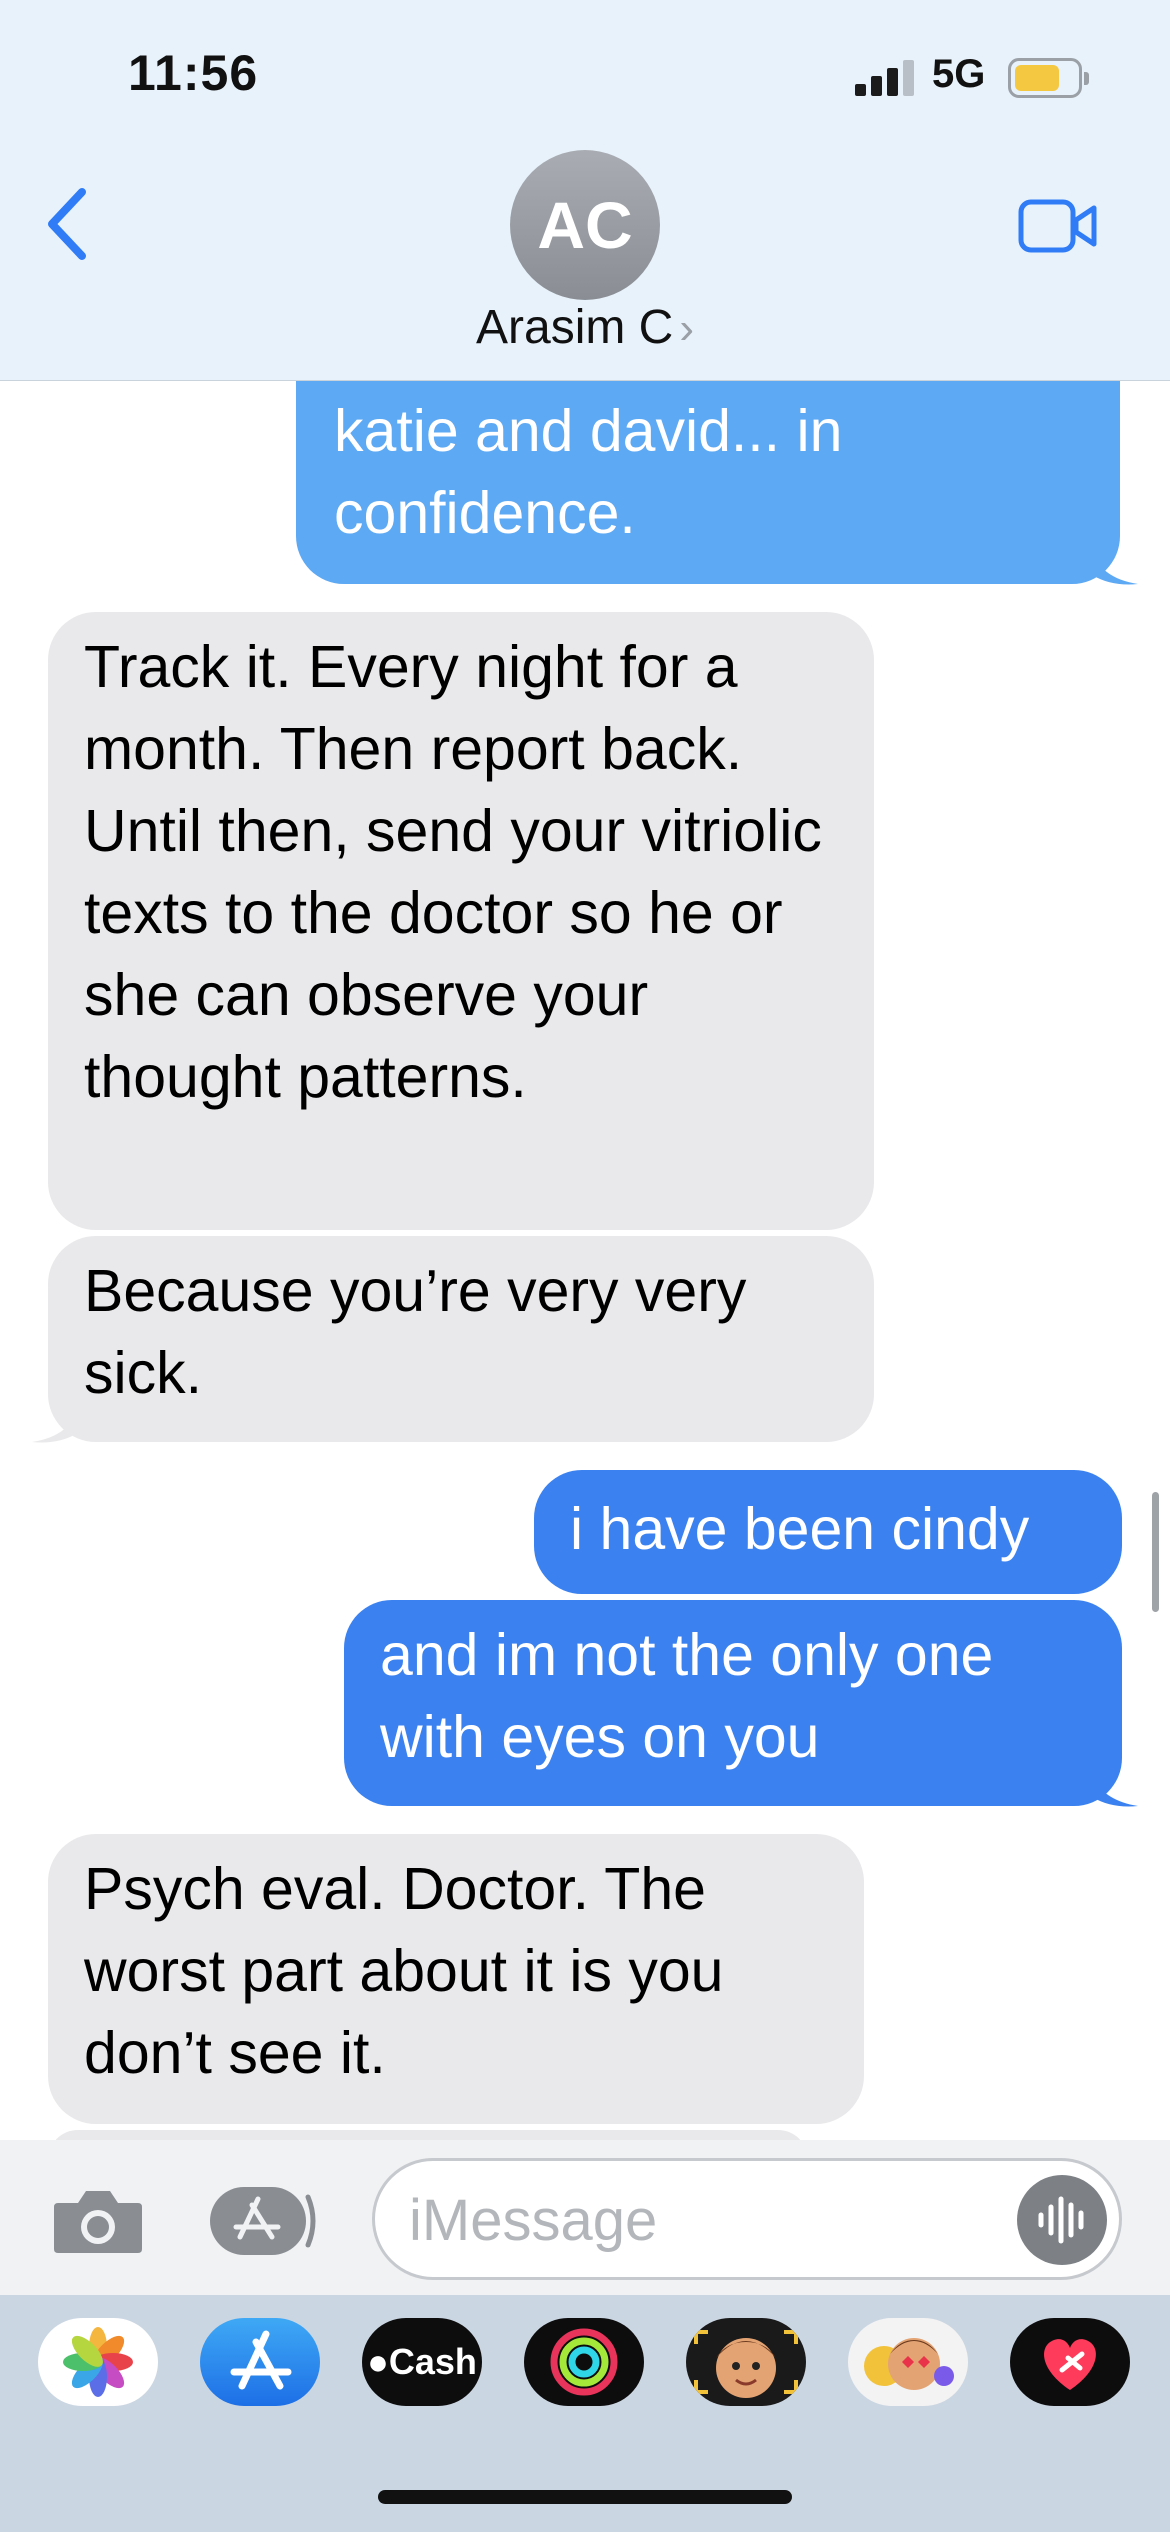 The width and height of the screenshot is (1170, 2532). I want to click on voice-dictation-icon, so click(1062, 2220).